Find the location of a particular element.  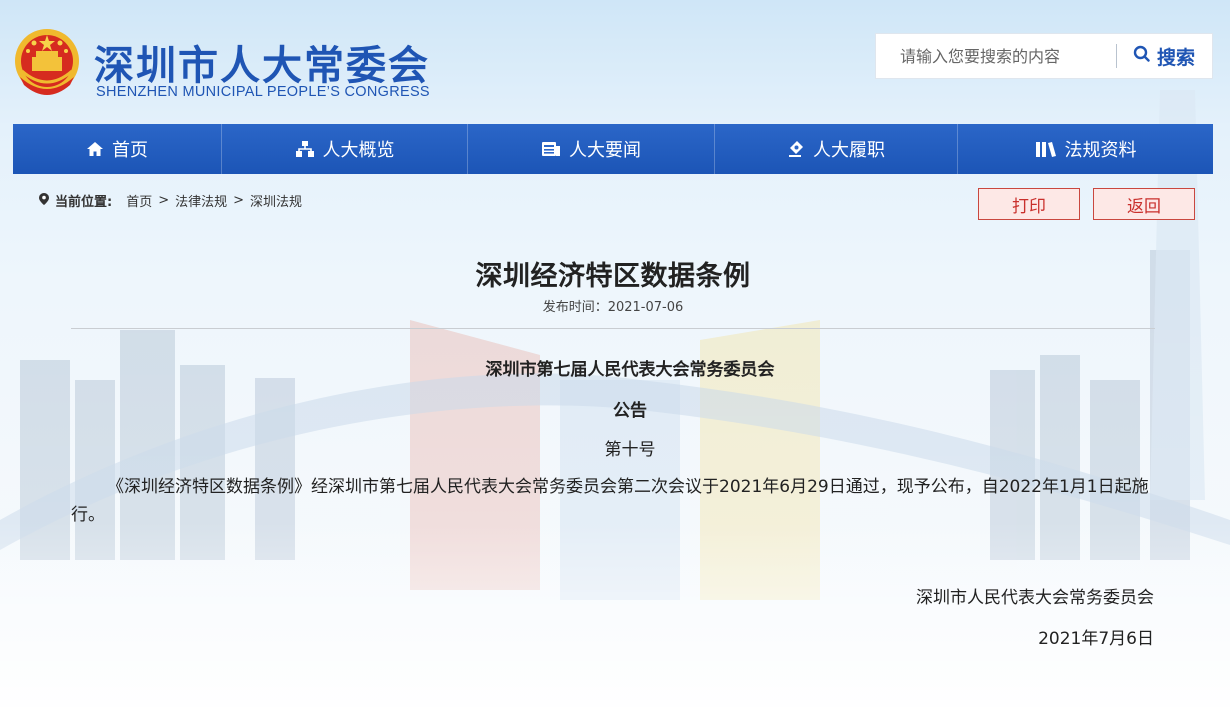

nav-item-regulations: 法规资料 is located at coordinates (1085, 149).